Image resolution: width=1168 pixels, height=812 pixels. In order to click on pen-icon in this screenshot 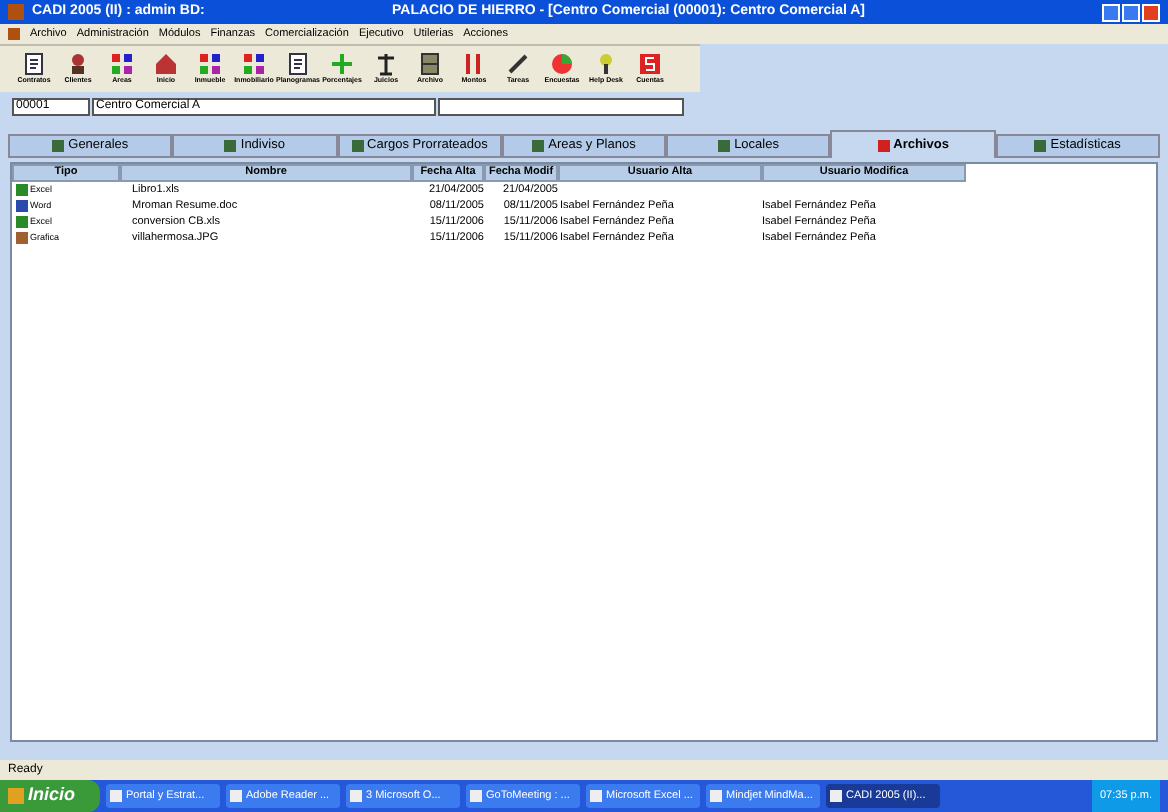, I will do `click(518, 63)`.